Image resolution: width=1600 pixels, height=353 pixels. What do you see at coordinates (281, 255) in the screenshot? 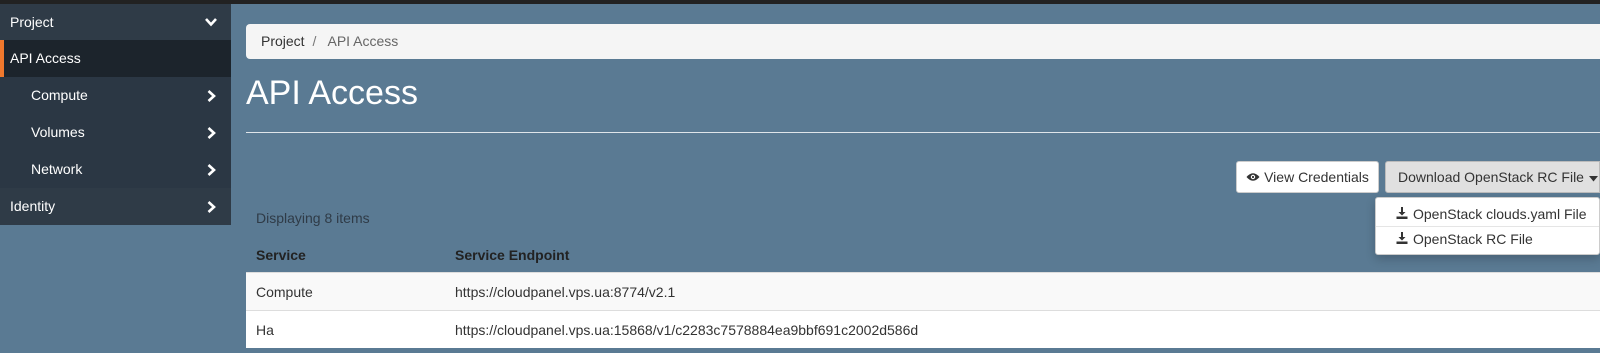
I see `column-header-service: Service` at bounding box center [281, 255].